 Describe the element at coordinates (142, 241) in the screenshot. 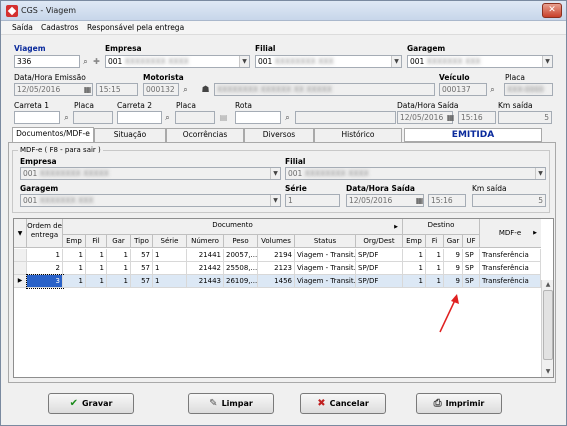

I see `col-tipo: Tipo` at that location.